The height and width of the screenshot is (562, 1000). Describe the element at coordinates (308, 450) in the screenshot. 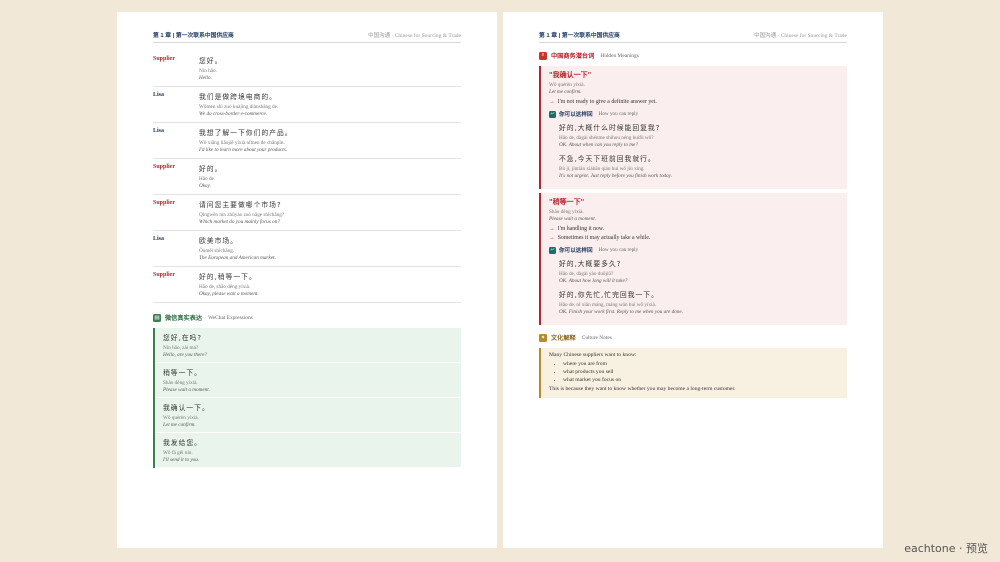

I see `wechat-expression: 我发给您。 Wǒ fā gěi nín. I'll send it to you.` at that location.